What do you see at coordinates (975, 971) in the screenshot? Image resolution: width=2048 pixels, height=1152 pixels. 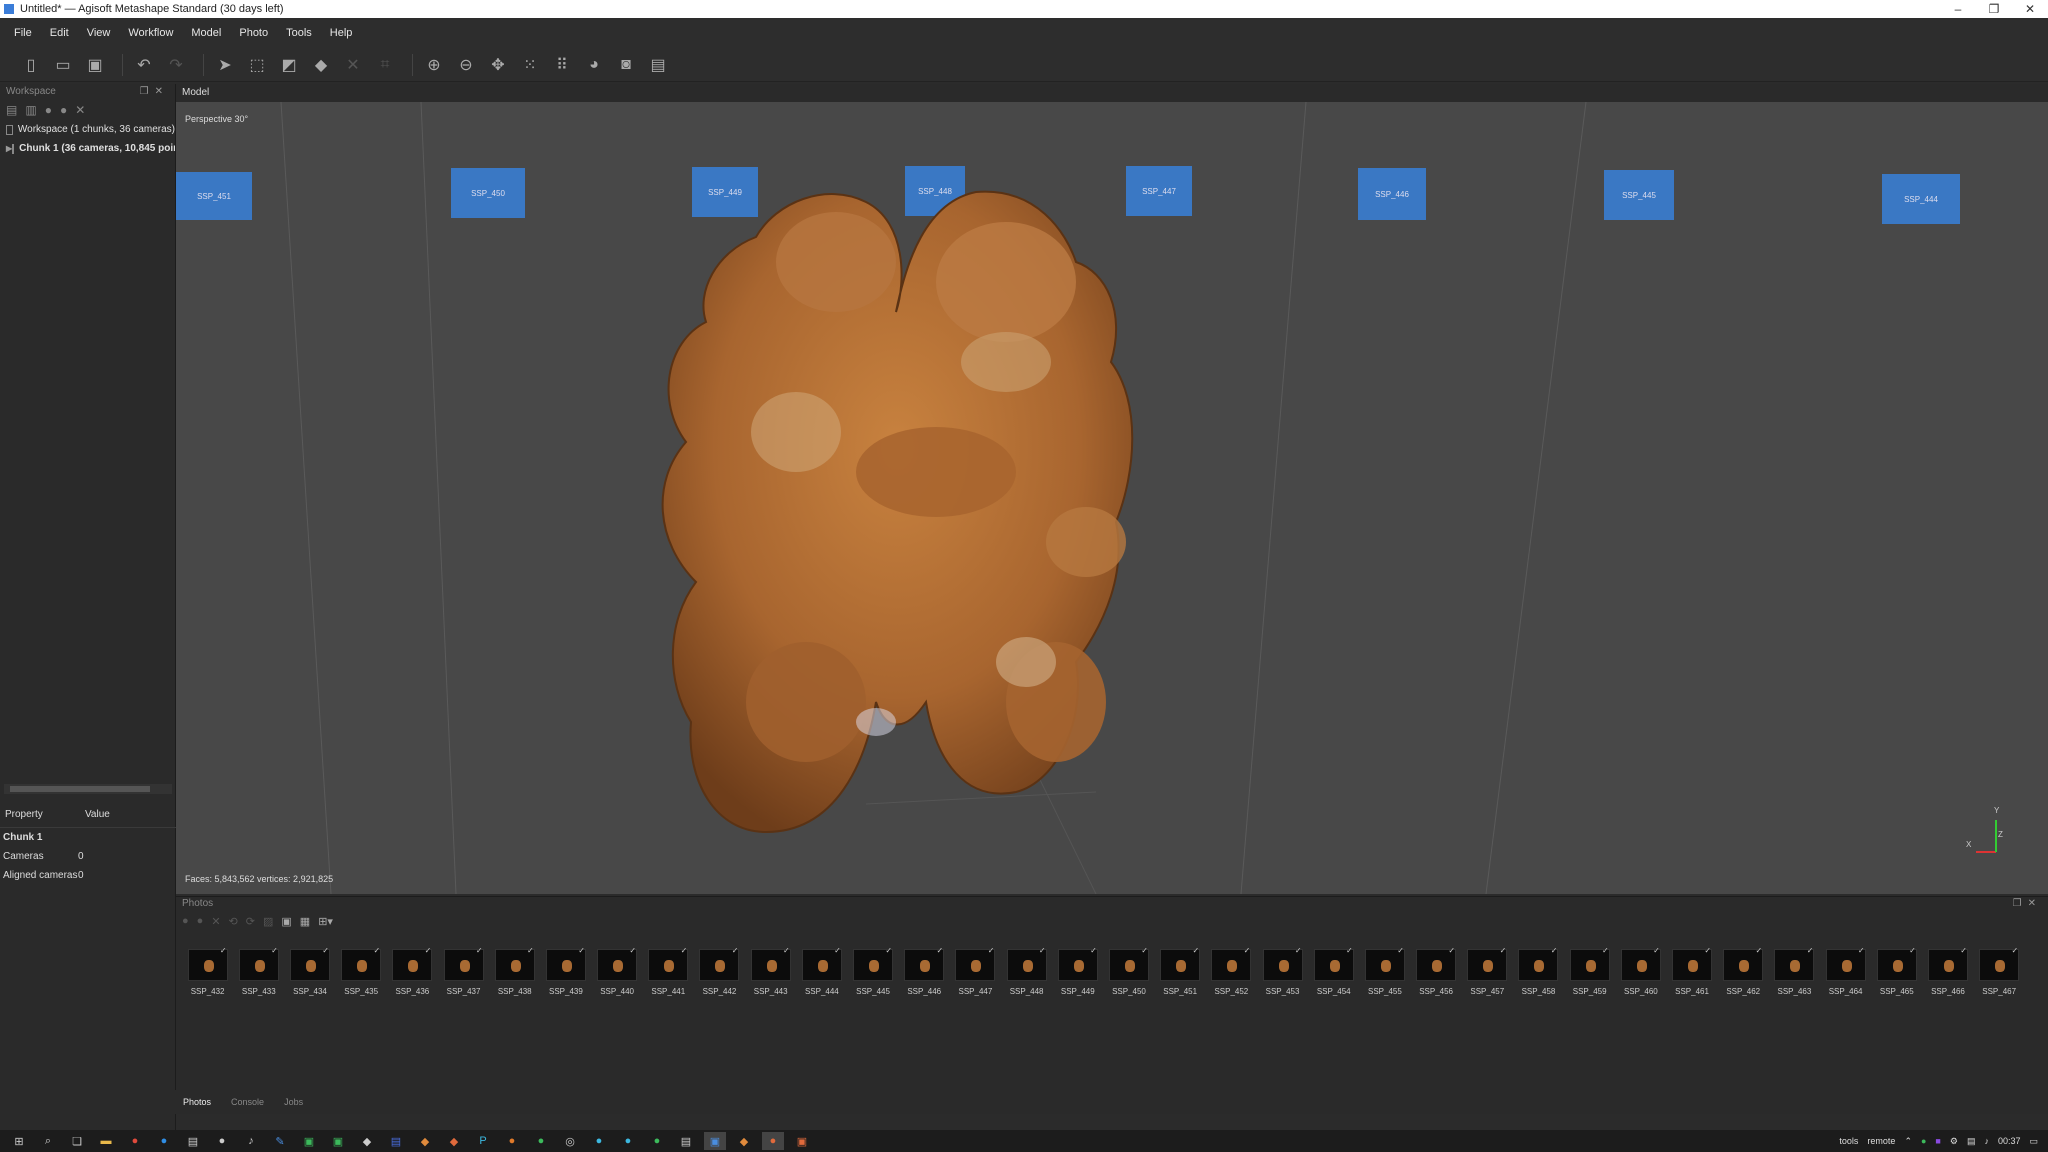 I see `photo-thumbnail: ✓ SSP_447` at bounding box center [975, 971].